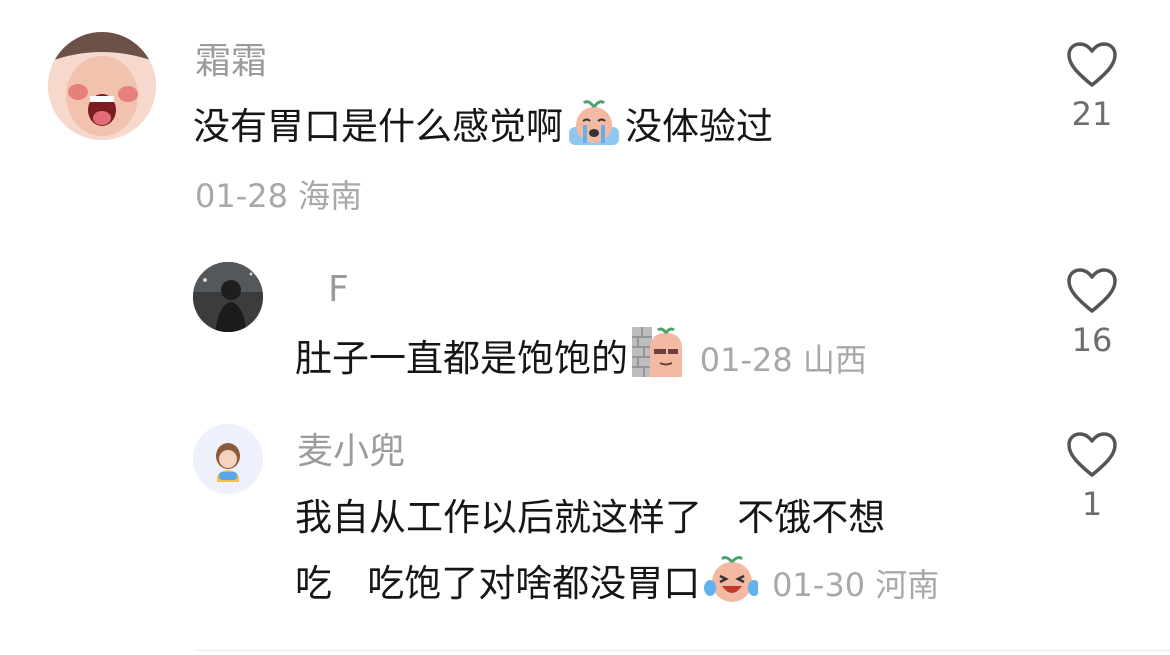 Image resolution: width=1170 pixels, height=655 pixels. I want to click on comment-text-part: 吃 吃饱了对啥都没胃口, so click(498, 583).